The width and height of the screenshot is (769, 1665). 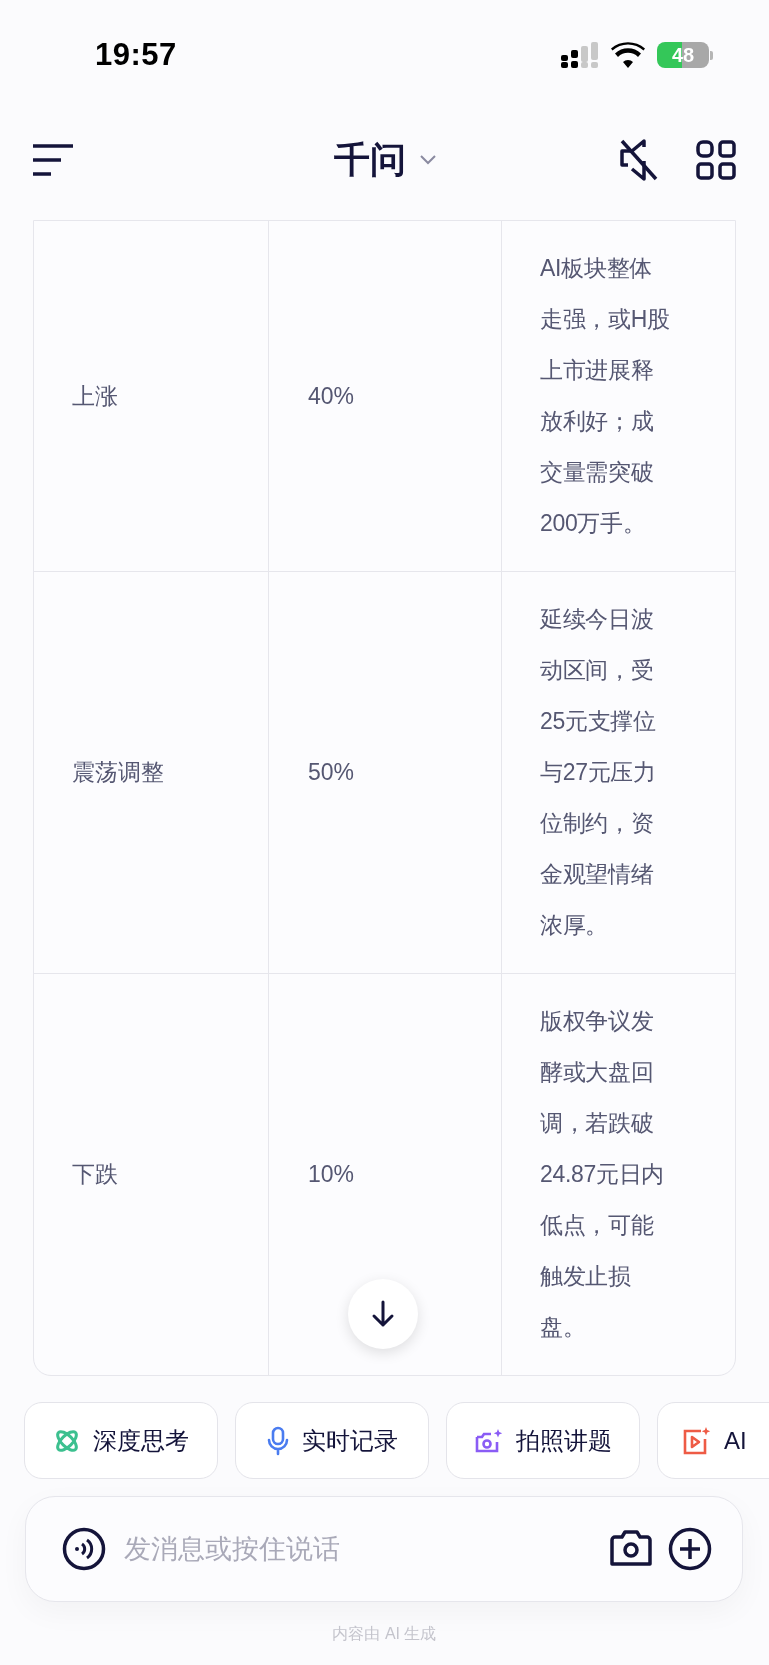 What do you see at coordinates (95, 1174) in the screenshot?
I see `table-cell-text: 下跌` at bounding box center [95, 1174].